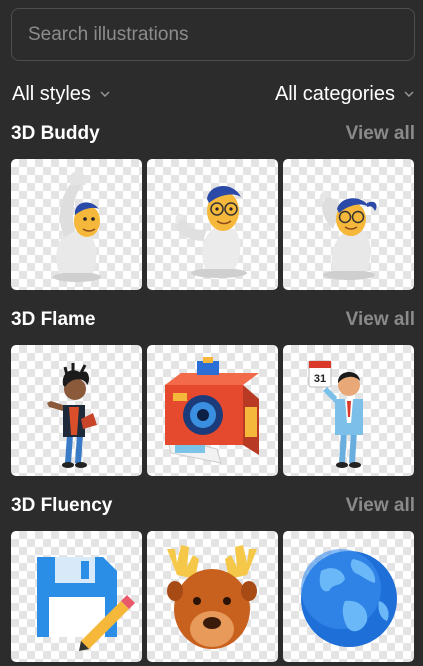  Describe the element at coordinates (335, 414) in the screenshot. I see `businessman-calendar-icon: 31` at that location.